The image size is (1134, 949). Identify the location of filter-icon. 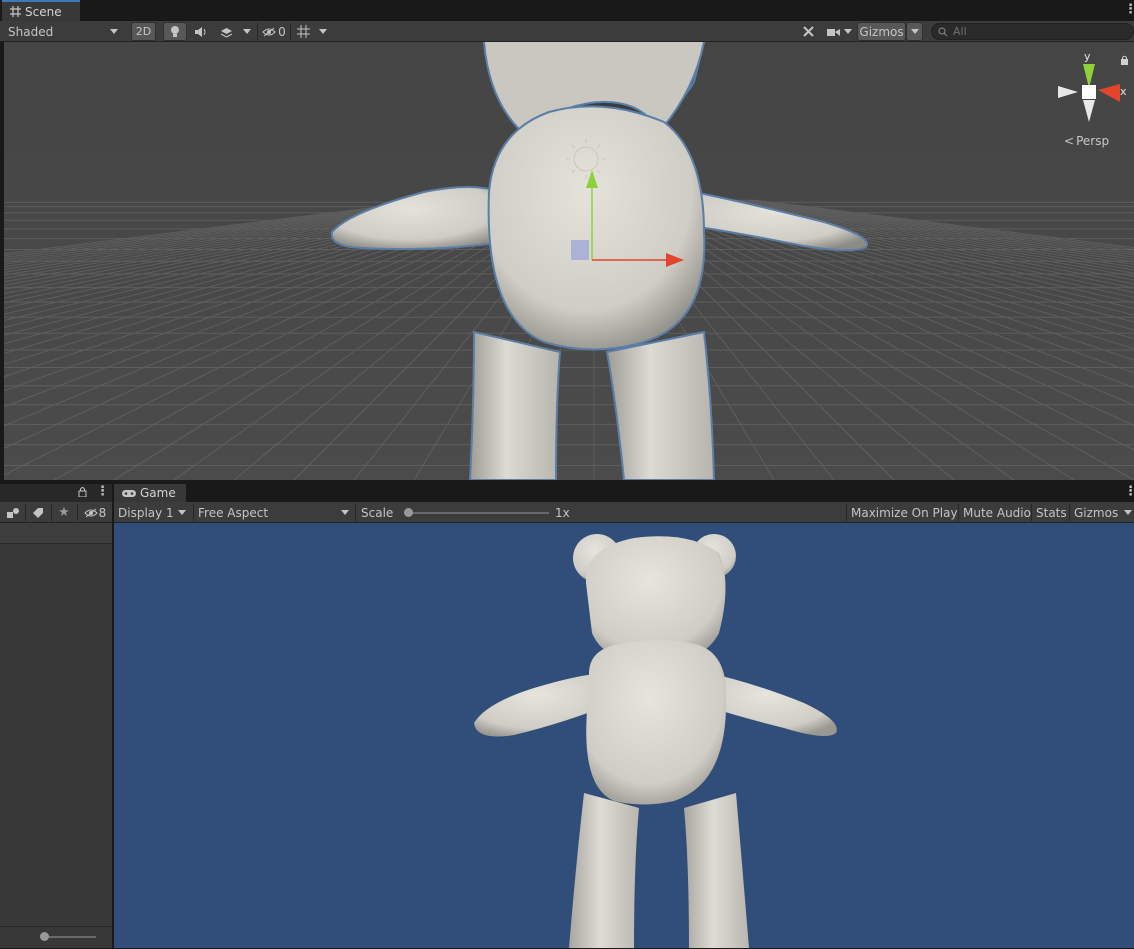
(12, 512).